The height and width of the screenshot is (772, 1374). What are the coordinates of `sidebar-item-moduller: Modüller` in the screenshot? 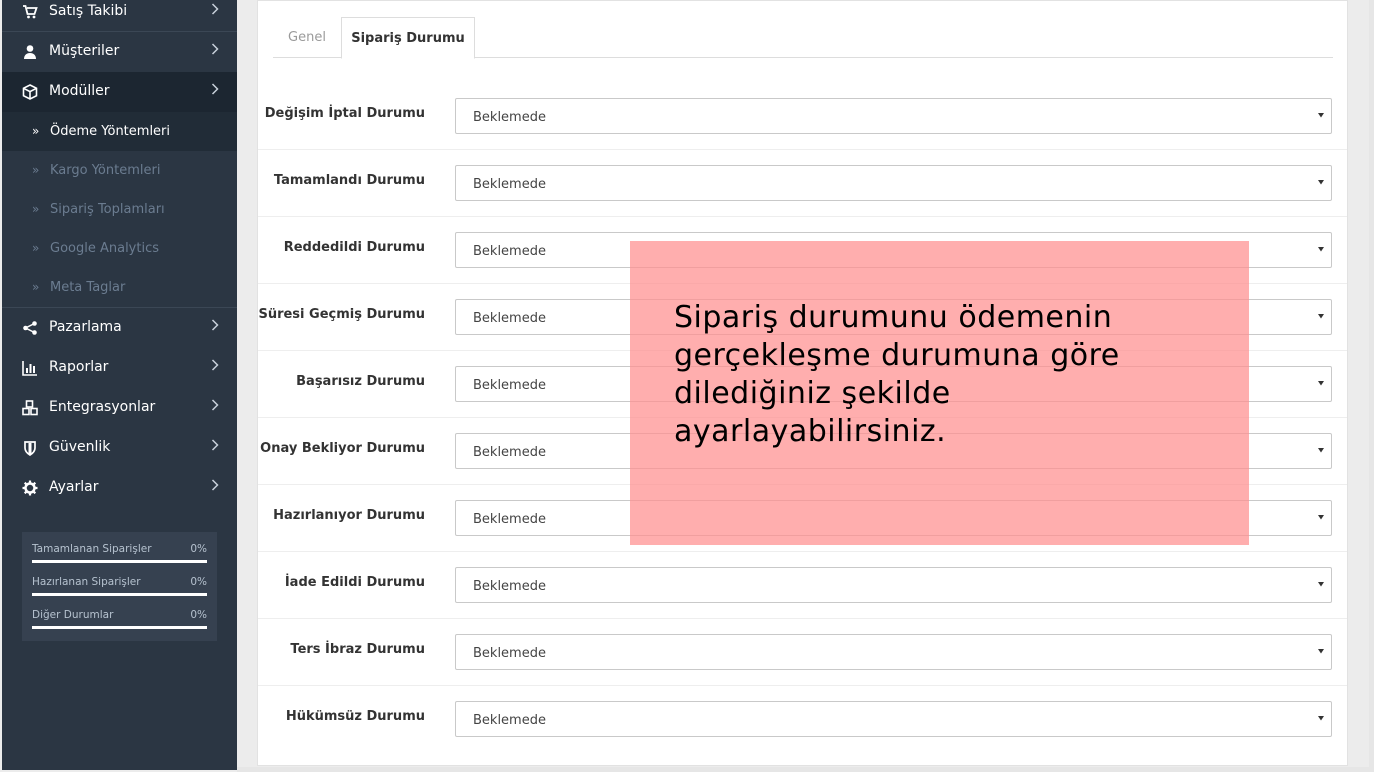 It's located at (119, 92).